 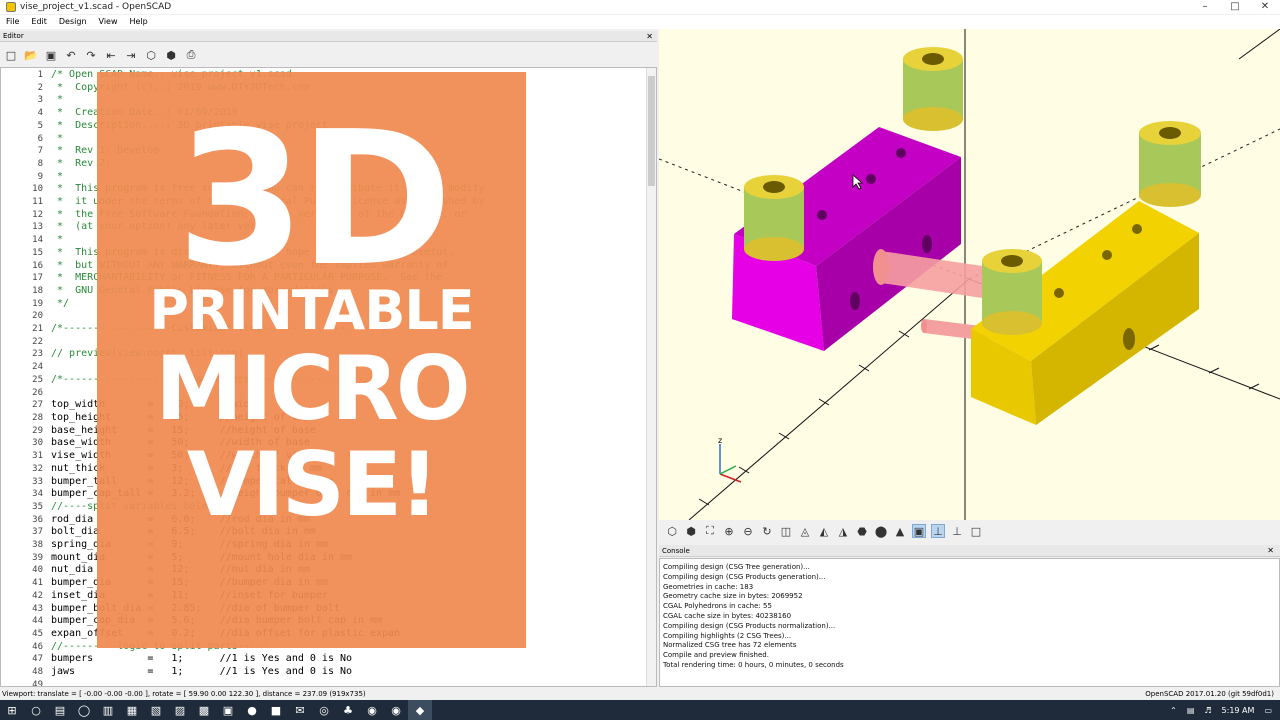 I want to click on line-number: 44, so click(x=37, y=621).